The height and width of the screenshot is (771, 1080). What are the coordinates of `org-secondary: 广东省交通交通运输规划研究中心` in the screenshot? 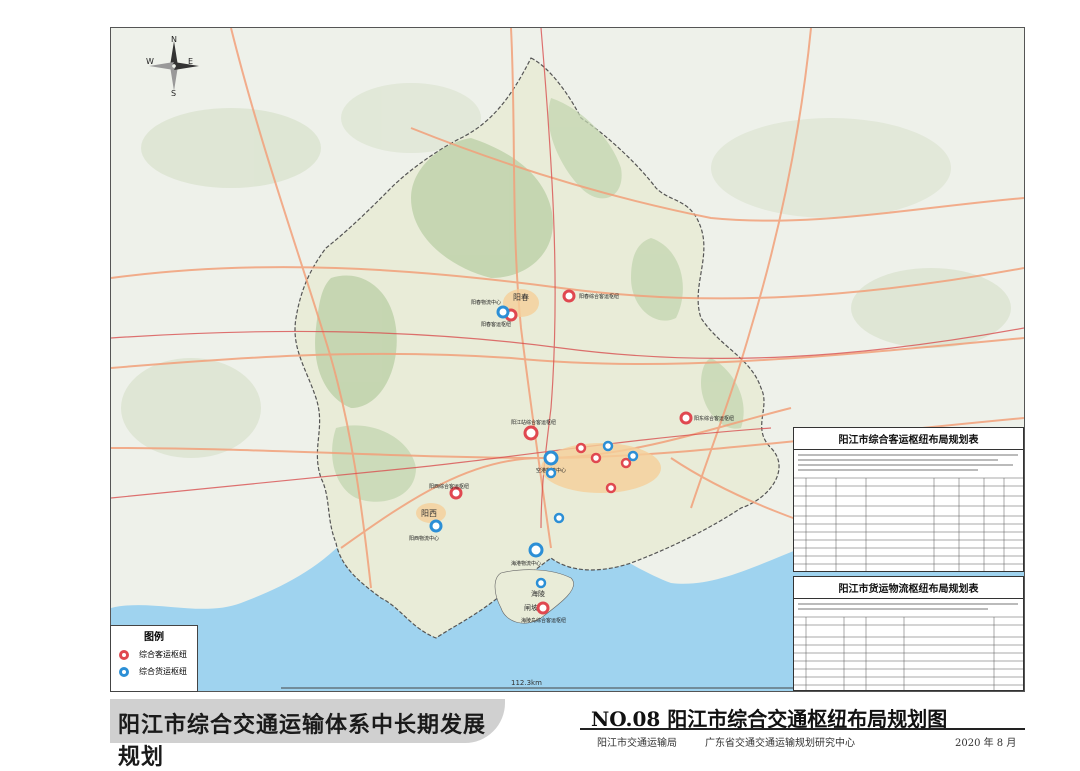 It's located at (780, 743).